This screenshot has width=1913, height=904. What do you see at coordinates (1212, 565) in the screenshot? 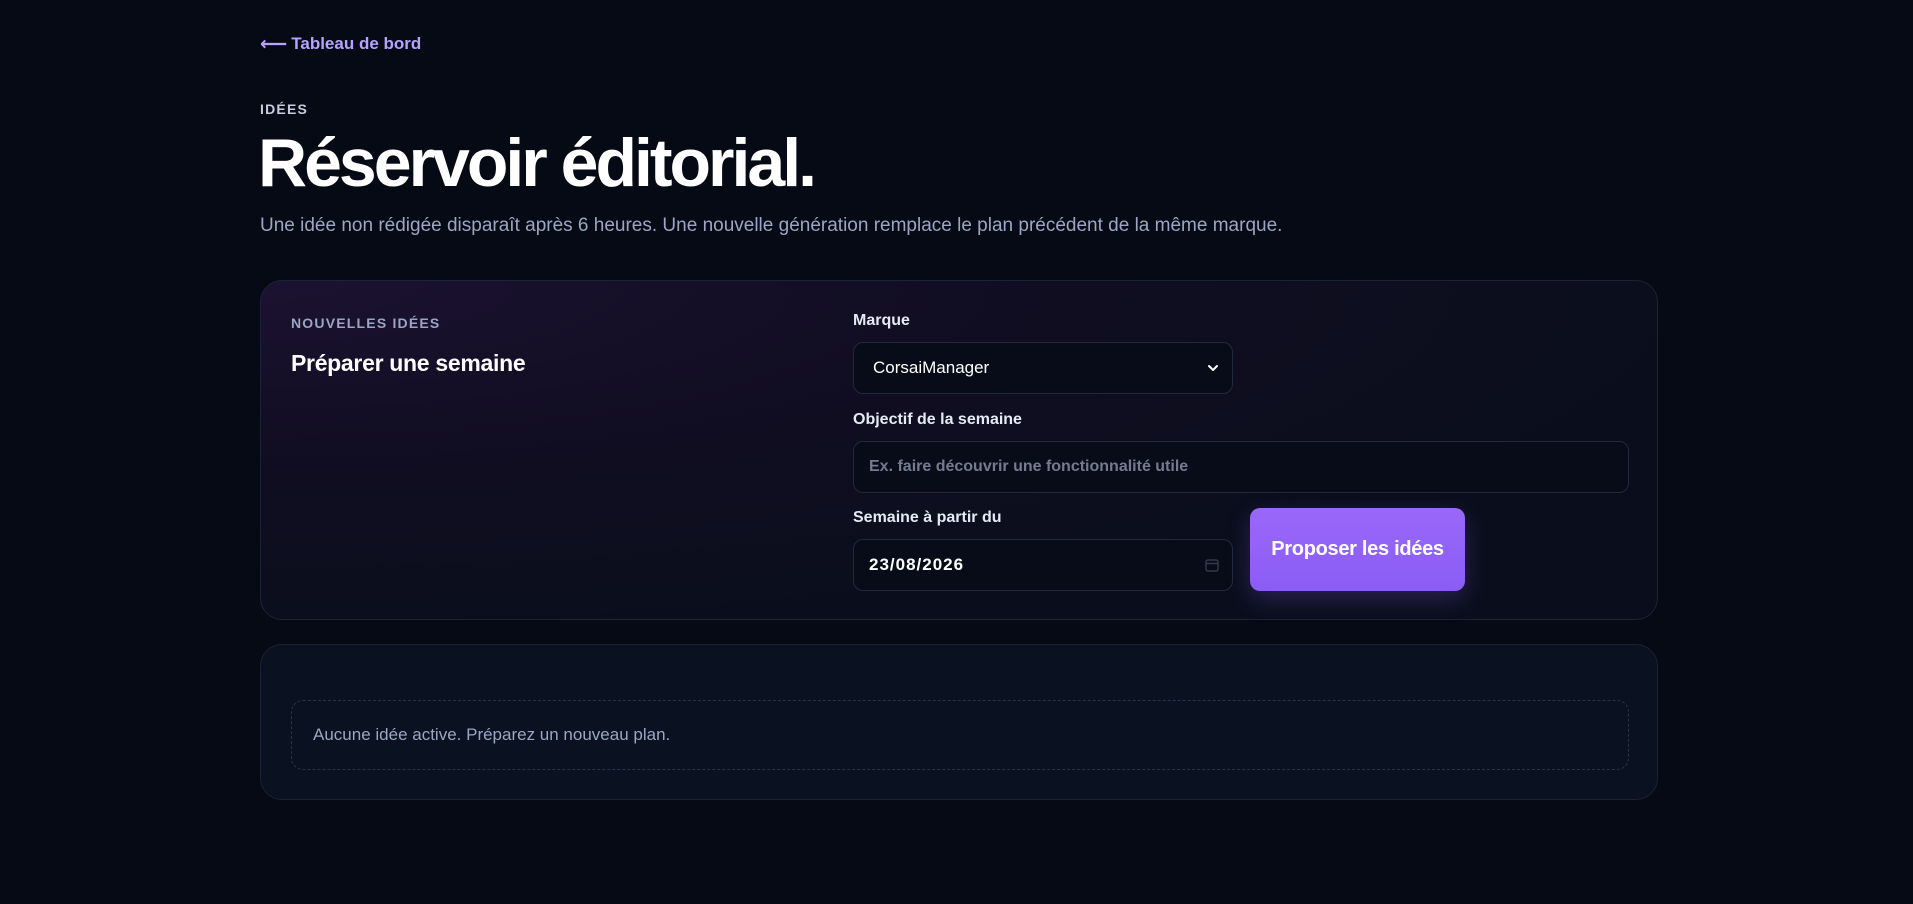
I see `calendar-icon` at bounding box center [1212, 565].